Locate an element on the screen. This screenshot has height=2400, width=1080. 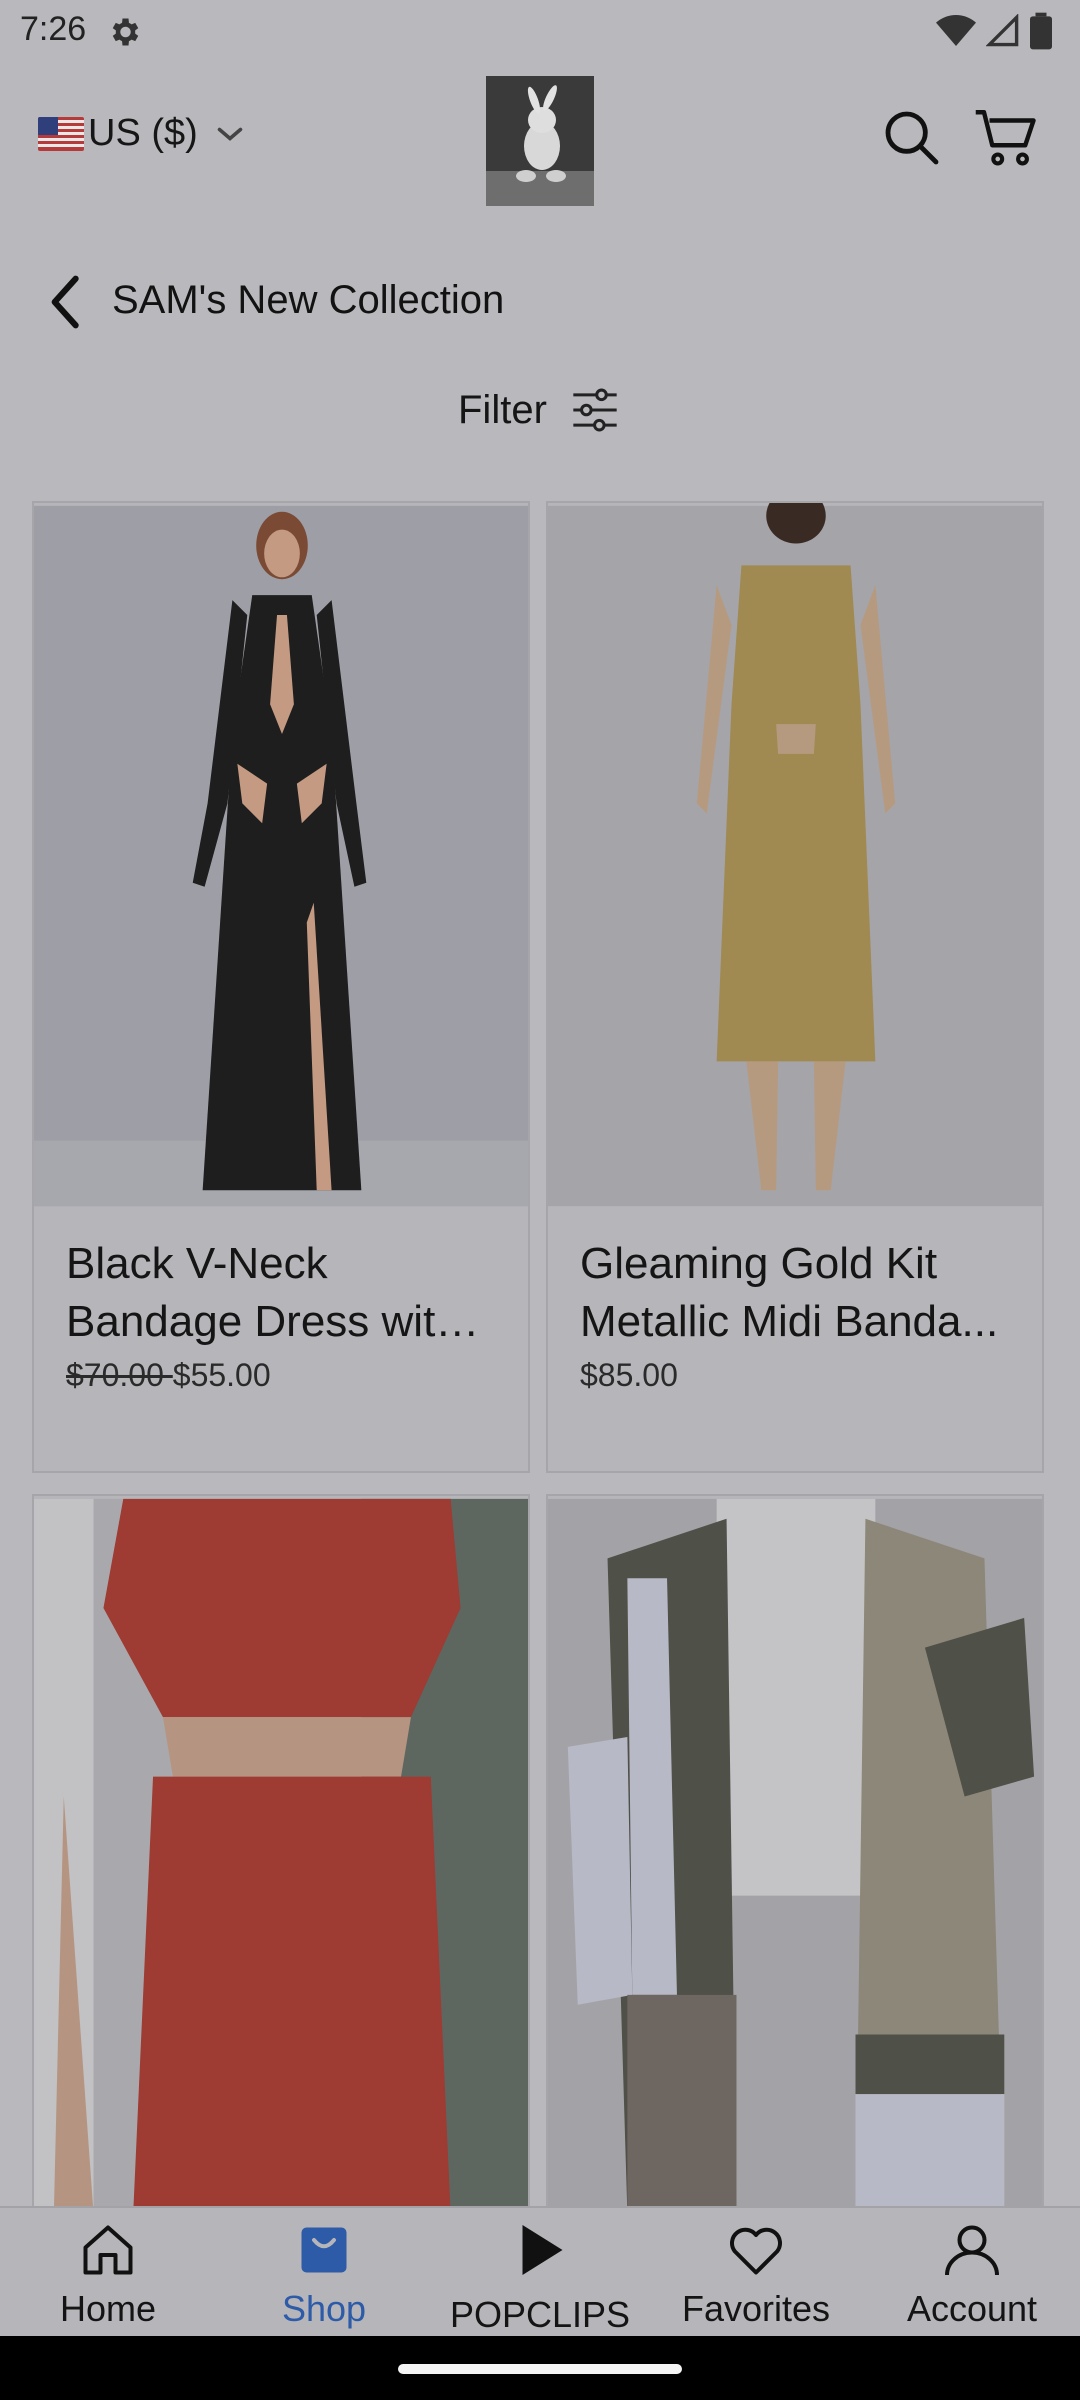
nav-item-account: Account is located at coordinates (972, 2273).